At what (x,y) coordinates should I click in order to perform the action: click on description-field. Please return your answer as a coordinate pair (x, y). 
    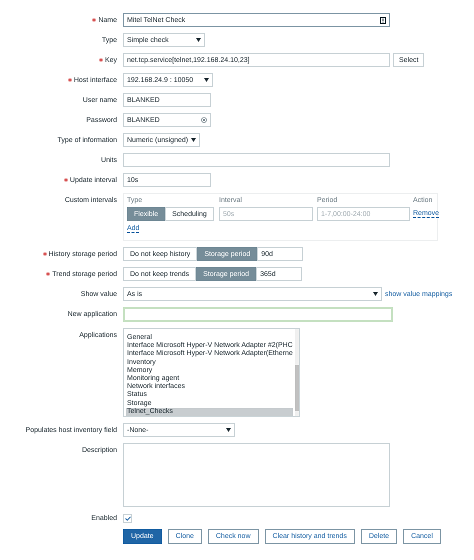
    Looking at the image, I should click on (256, 475).